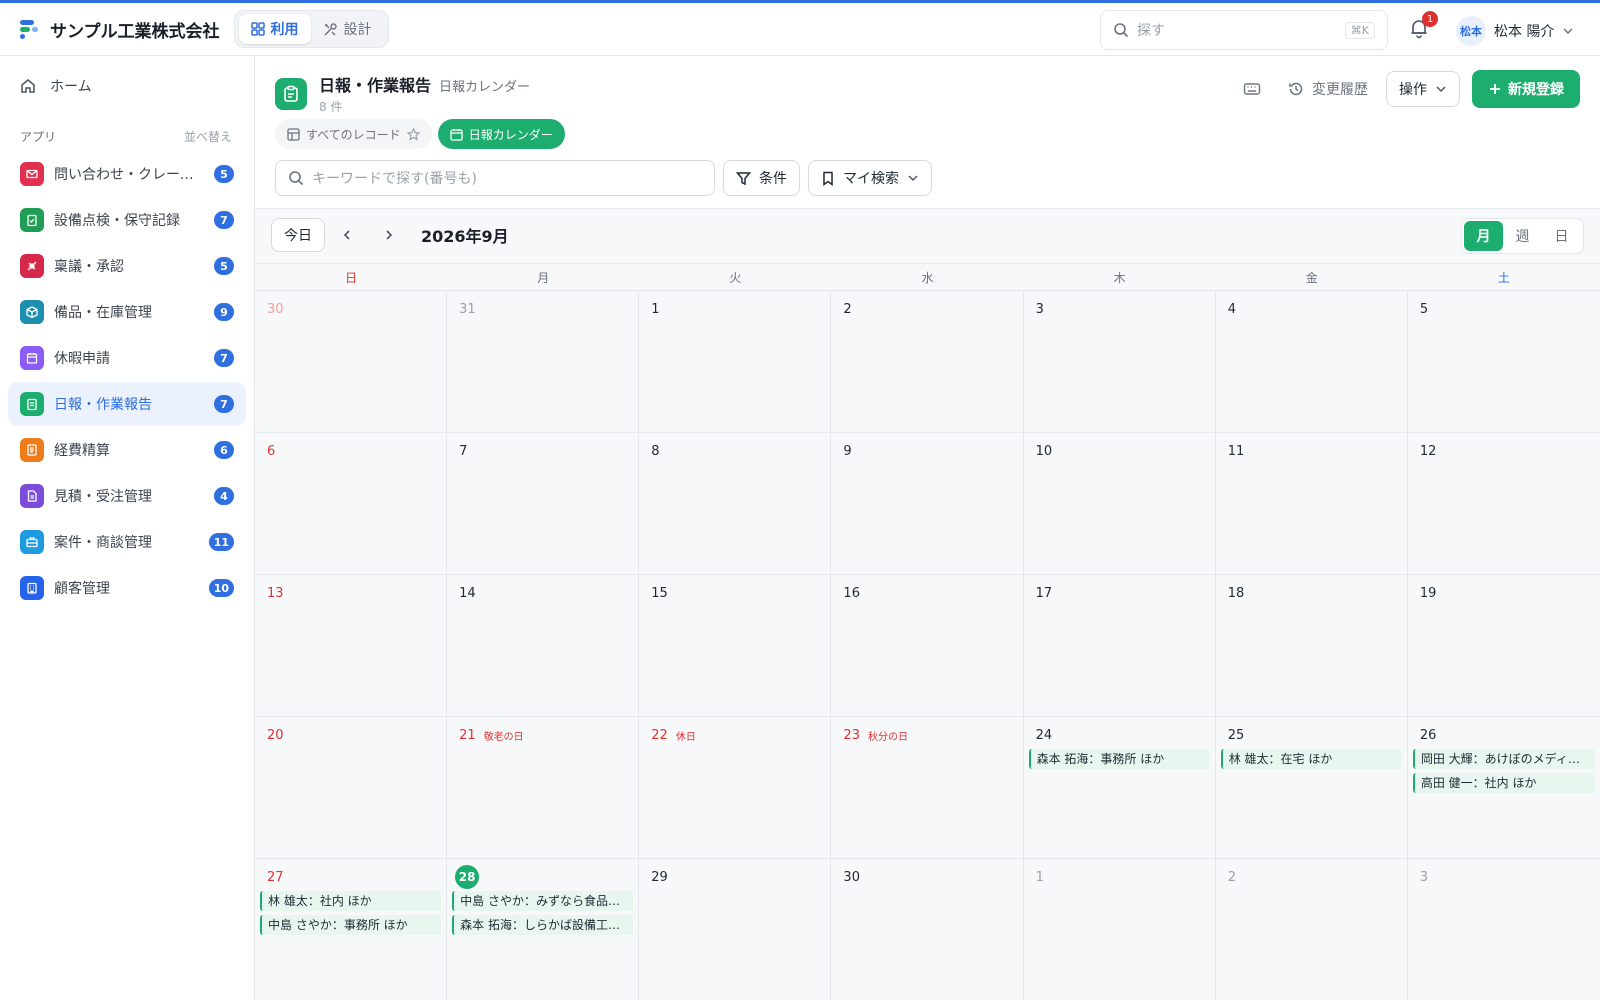 This screenshot has height=1000, width=1600. I want to click on calendar-event: 中島 さやか：みずなら食品株式会社 ほか, so click(543, 901).